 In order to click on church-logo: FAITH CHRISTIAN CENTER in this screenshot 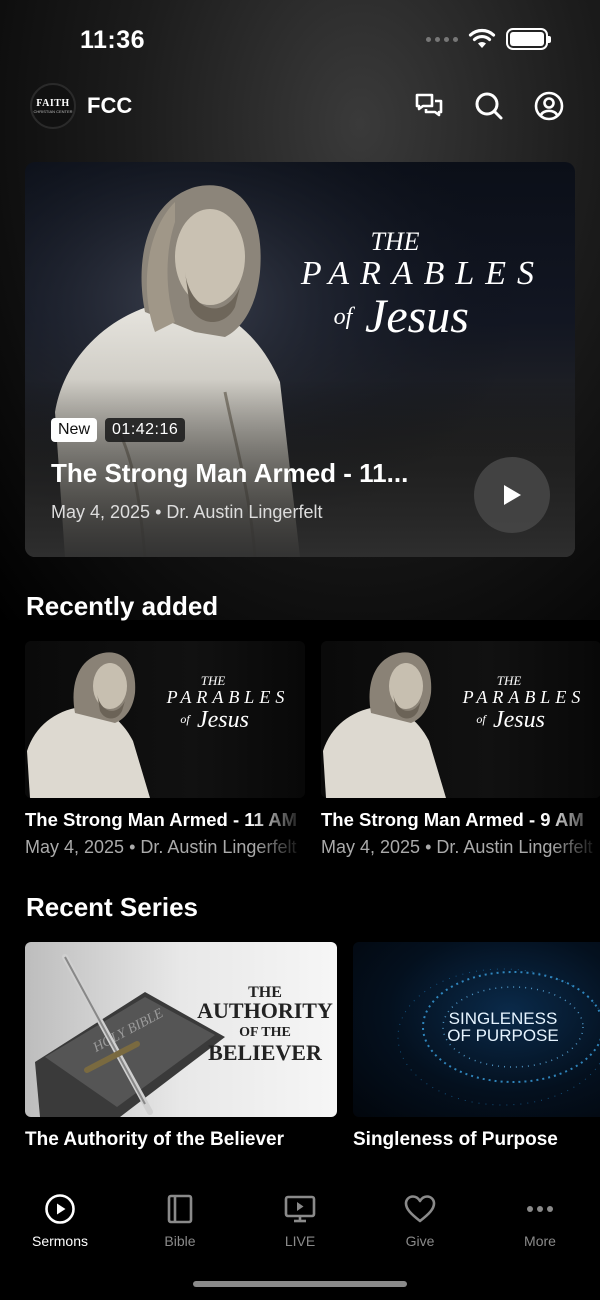, I will do `click(53, 106)`.